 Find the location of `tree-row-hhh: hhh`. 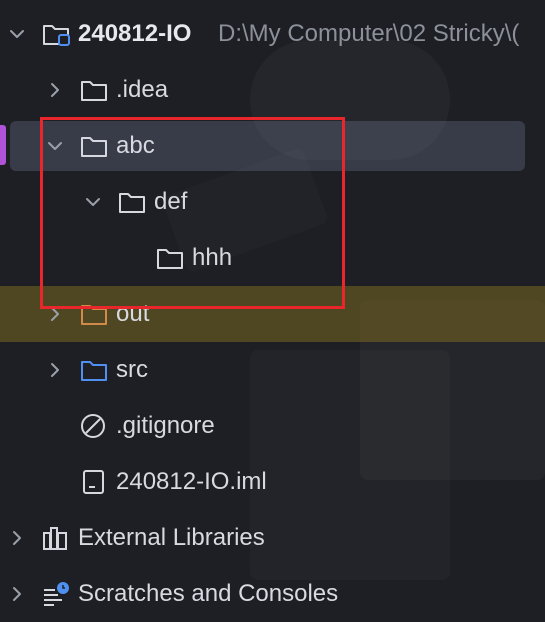

tree-row-hhh: hhh is located at coordinates (272, 258).